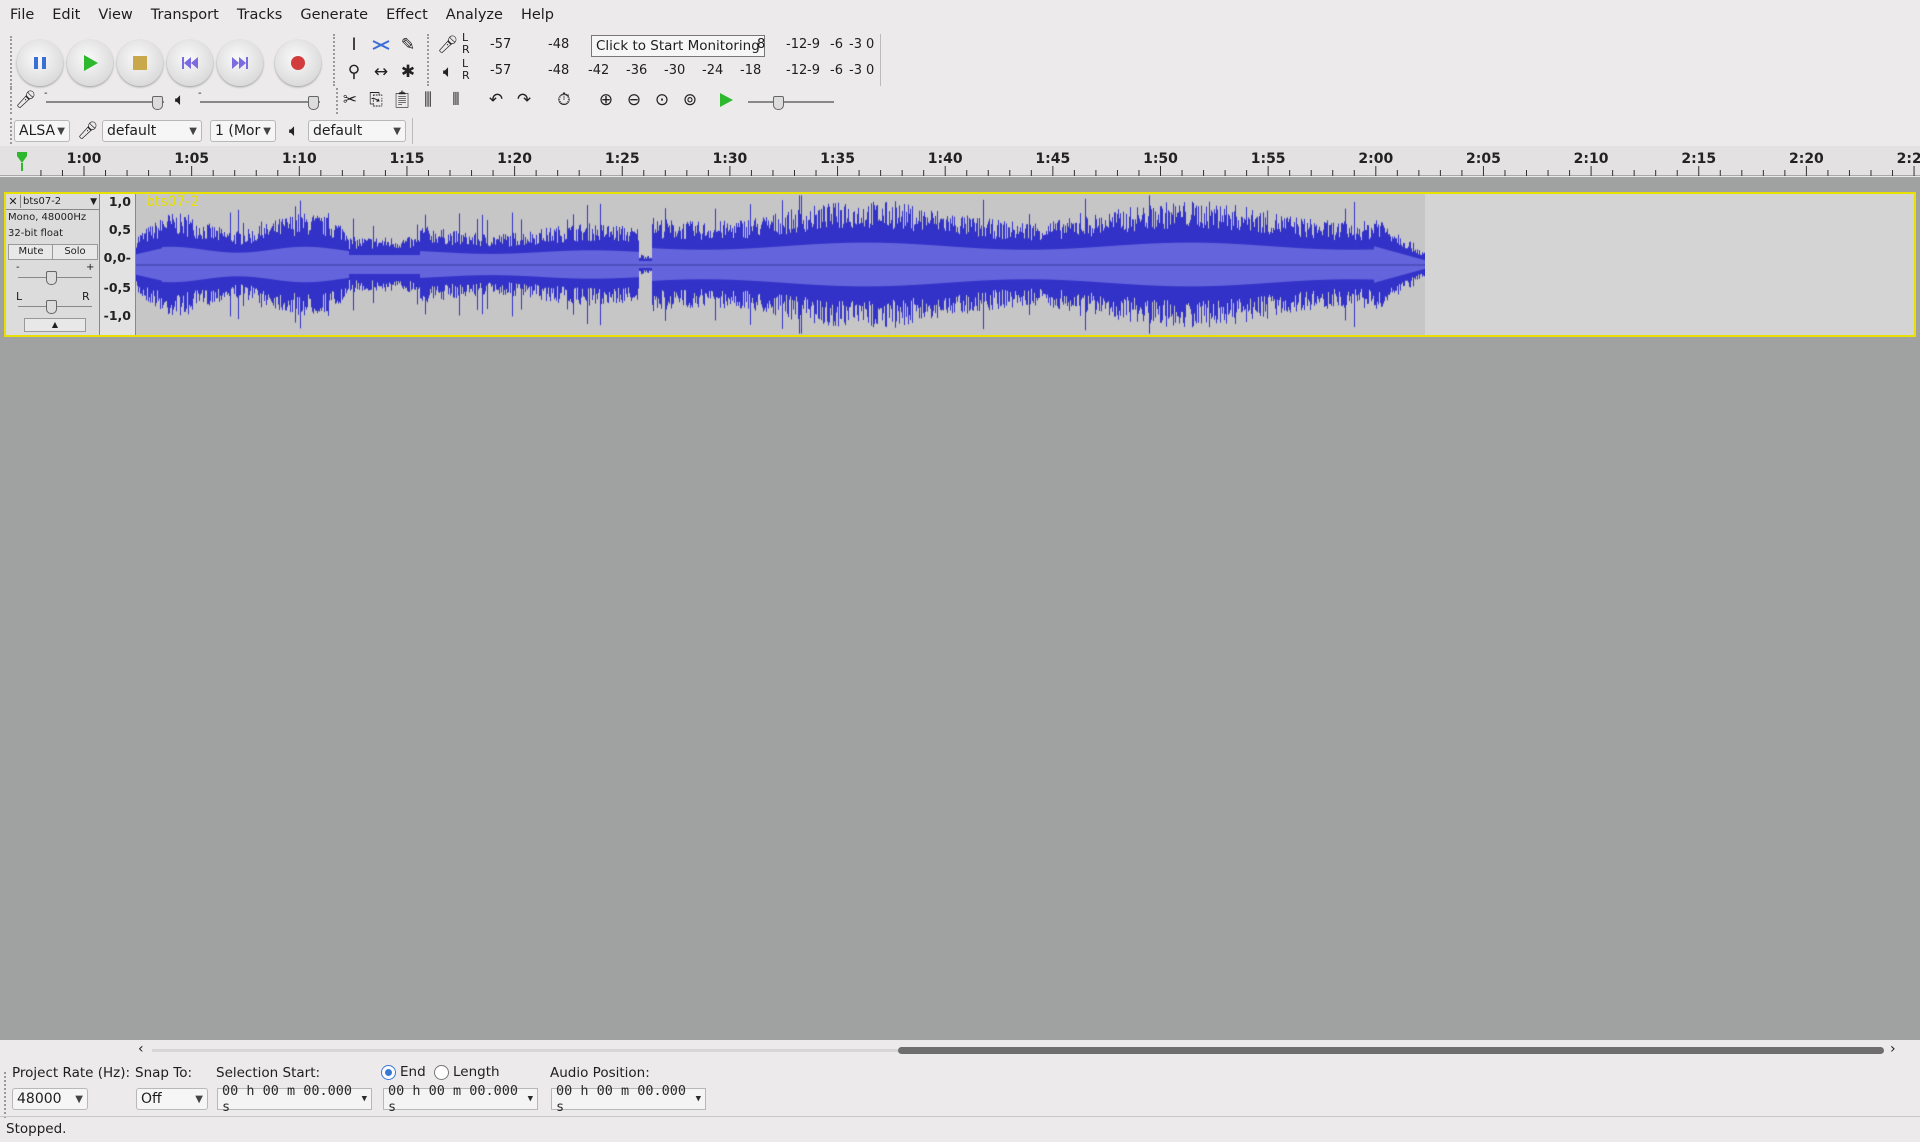 The width and height of the screenshot is (1920, 1142). Describe the element at coordinates (960, 1128) in the screenshot. I see `status-bar: Stopped.` at that location.